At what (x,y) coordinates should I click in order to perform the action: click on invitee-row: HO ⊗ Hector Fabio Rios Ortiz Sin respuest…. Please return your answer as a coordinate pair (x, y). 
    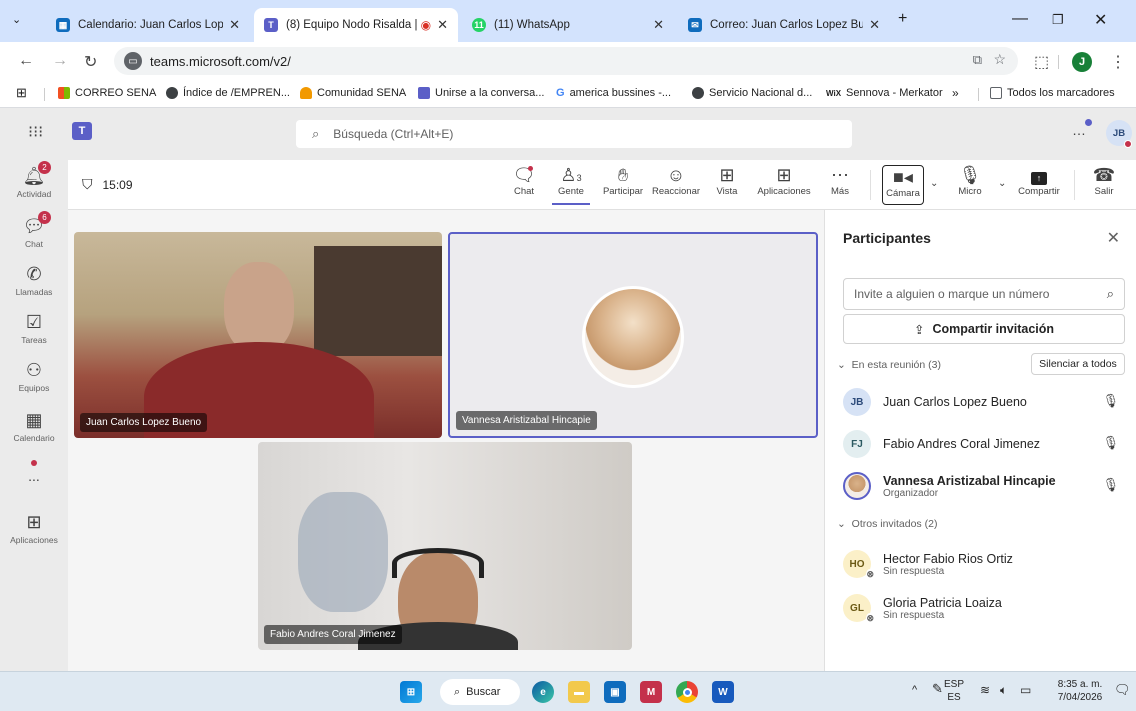
    Looking at the image, I should click on (988, 564).